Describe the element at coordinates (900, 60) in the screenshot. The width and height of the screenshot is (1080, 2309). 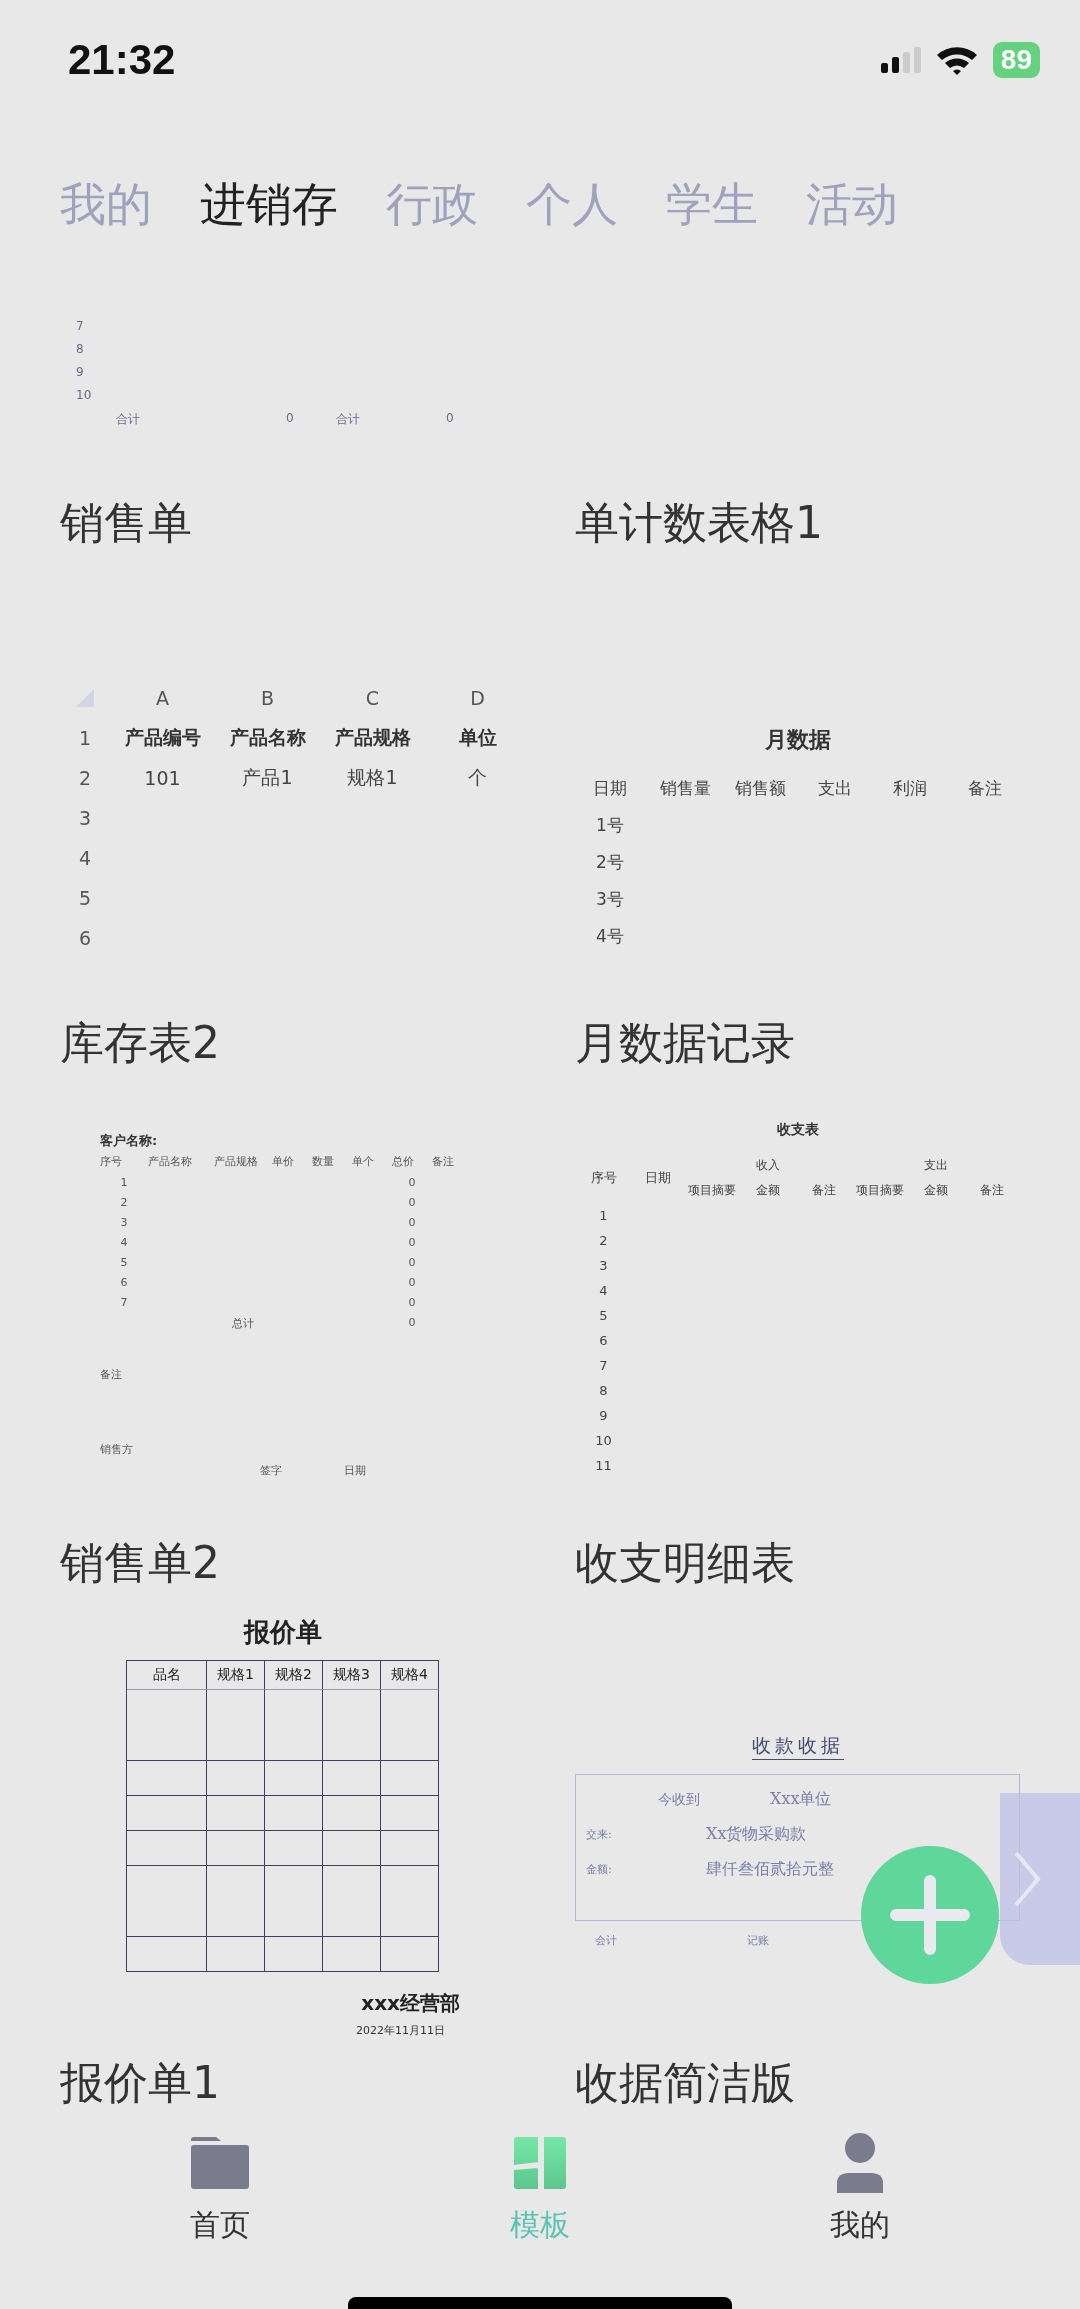
I see `signal-icon` at that location.